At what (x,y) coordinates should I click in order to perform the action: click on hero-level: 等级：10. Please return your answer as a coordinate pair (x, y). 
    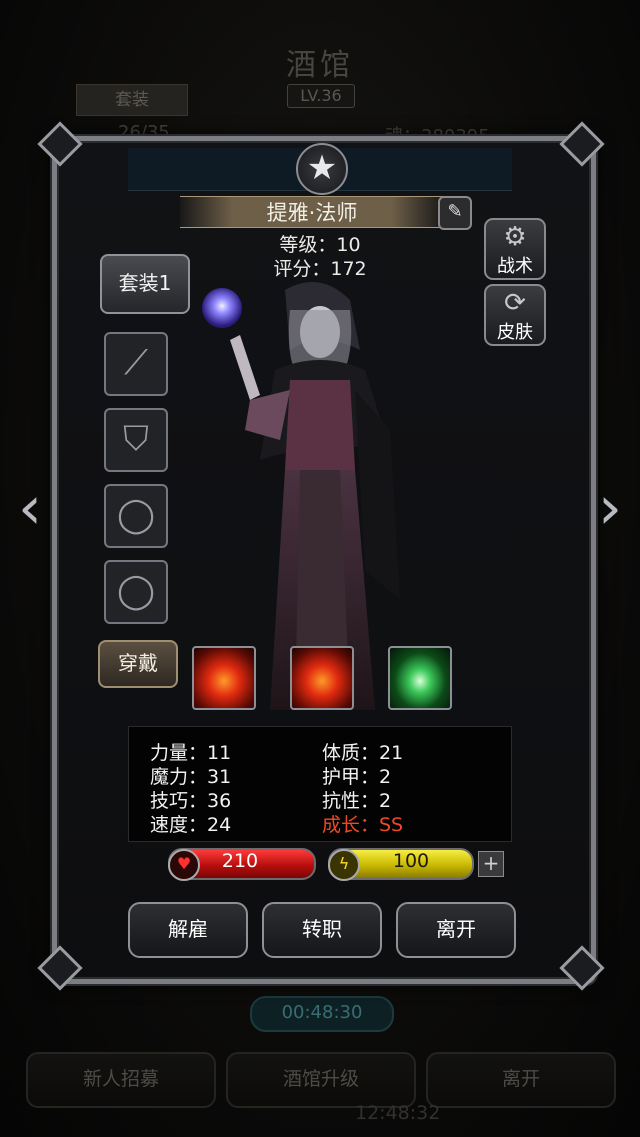
    Looking at the image, I should click on (320, 245).